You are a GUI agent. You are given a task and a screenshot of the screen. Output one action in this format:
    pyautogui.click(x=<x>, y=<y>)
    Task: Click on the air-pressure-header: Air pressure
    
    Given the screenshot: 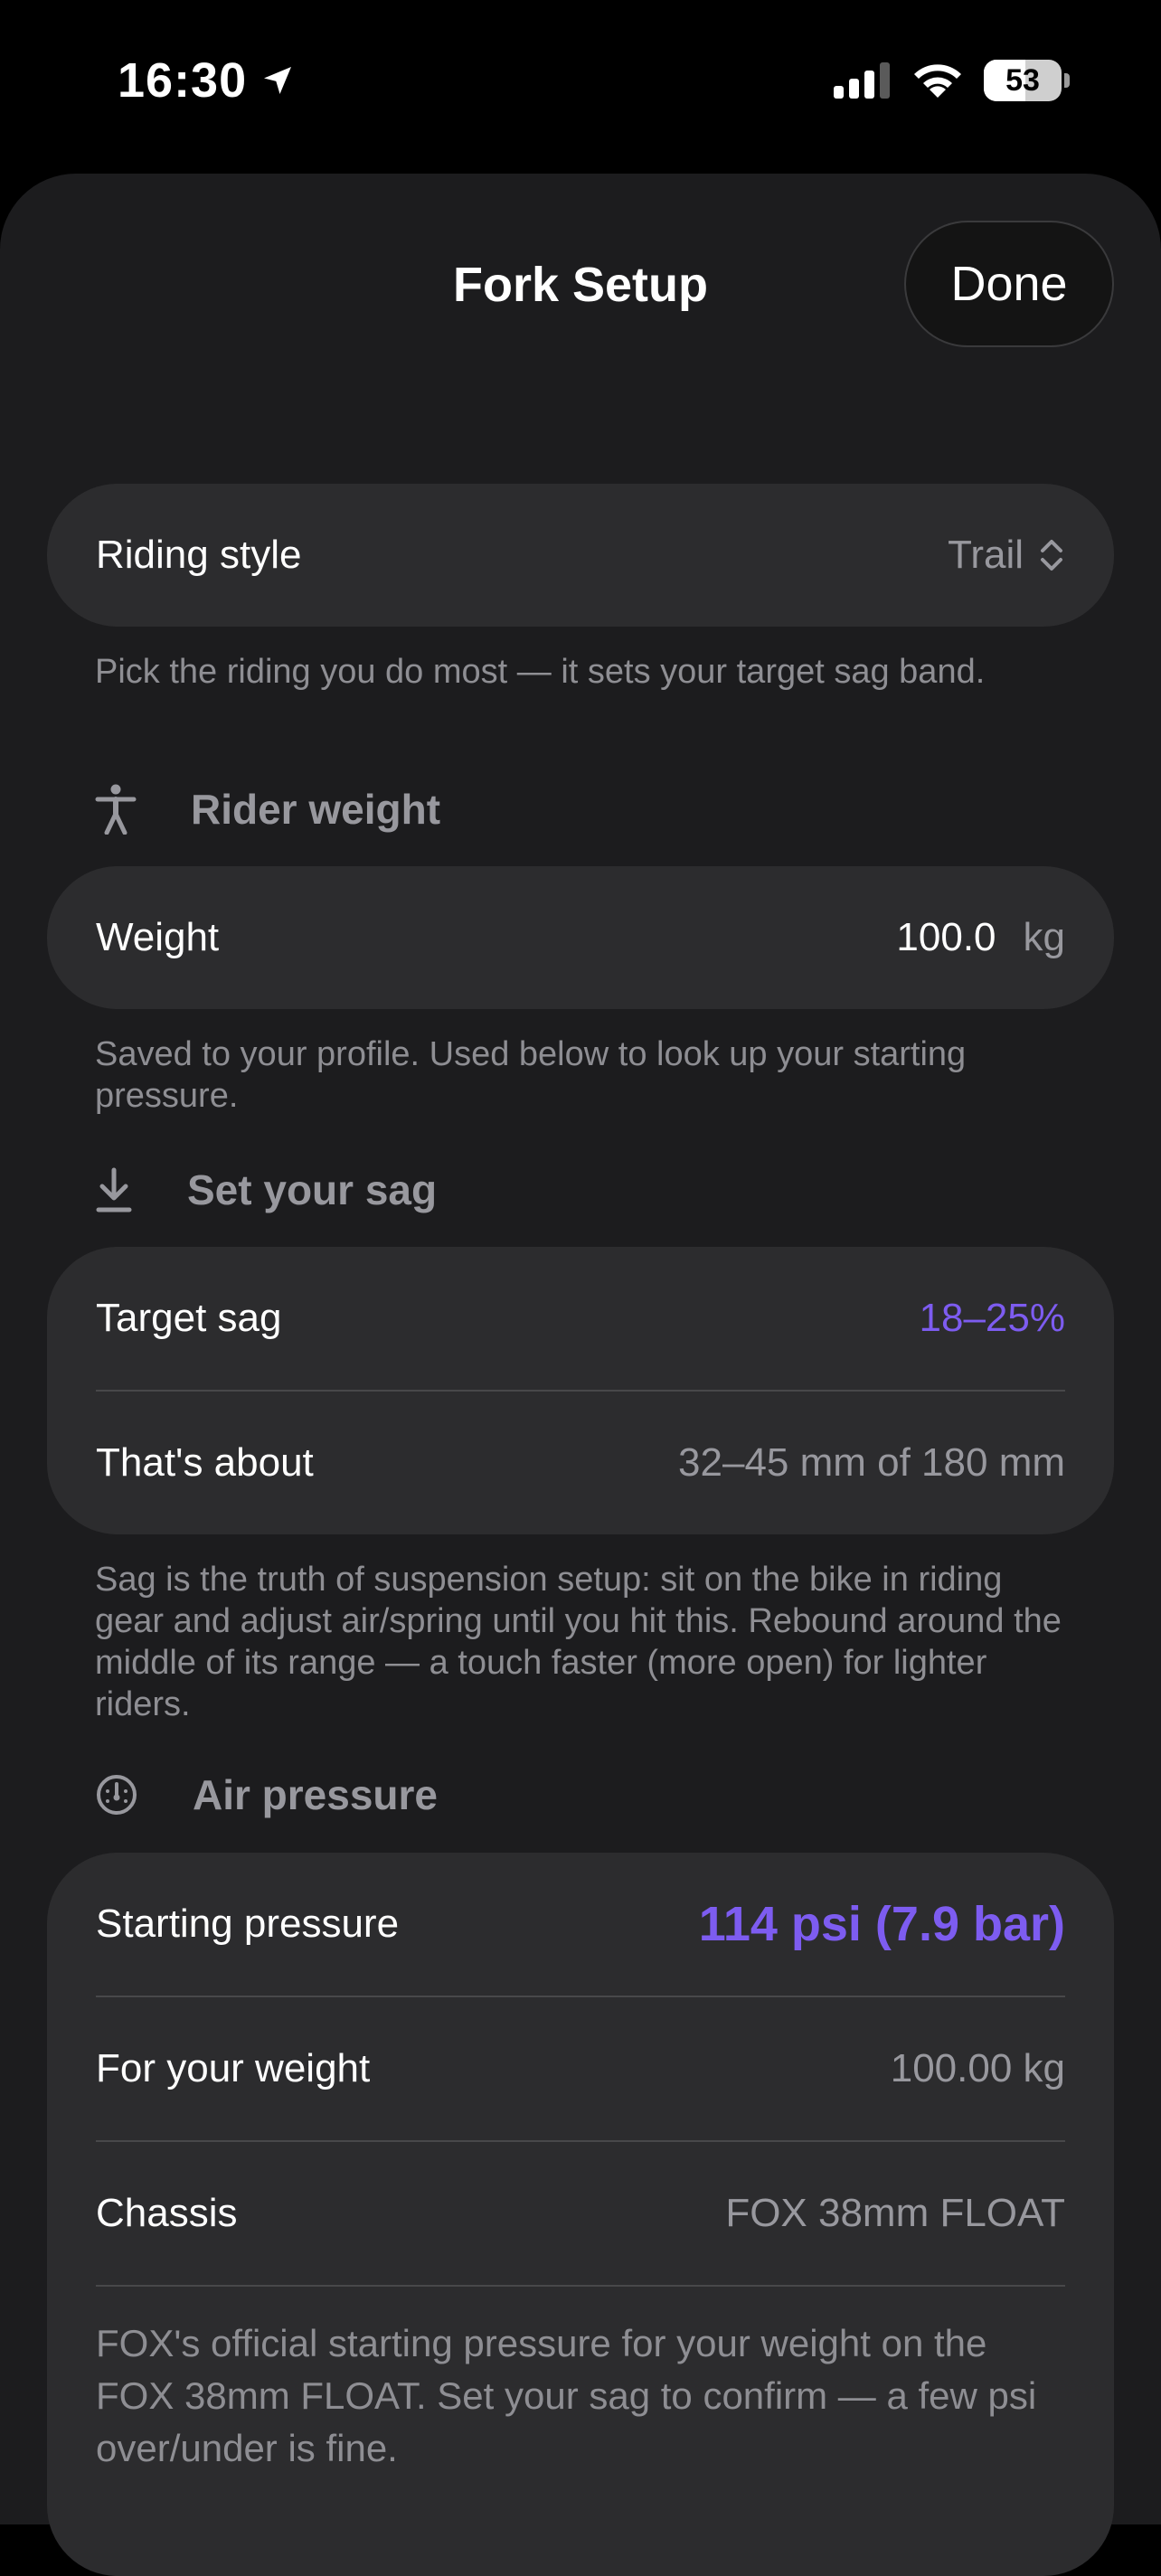 What is the action you would take?
    pyautogui.click(x=266, y=1794)
    